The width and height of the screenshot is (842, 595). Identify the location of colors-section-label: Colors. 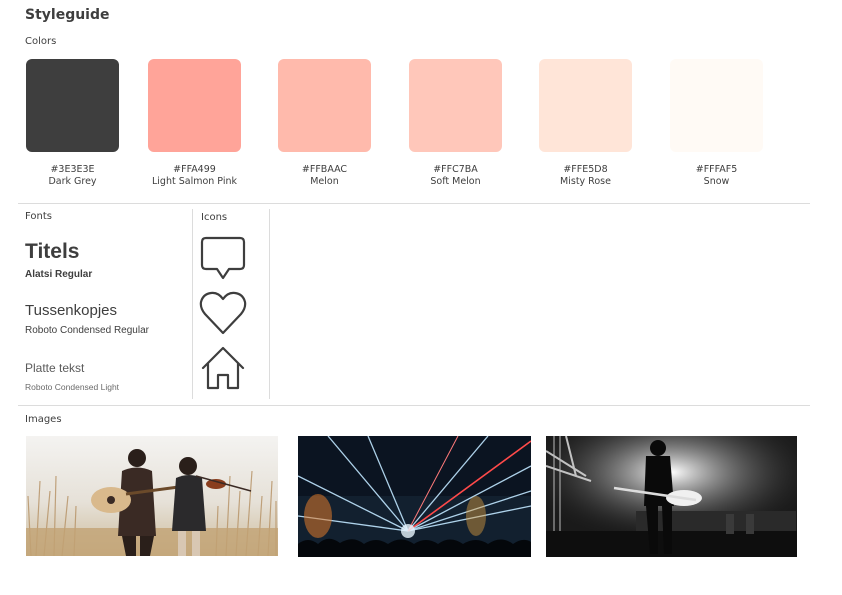
(41, 41).